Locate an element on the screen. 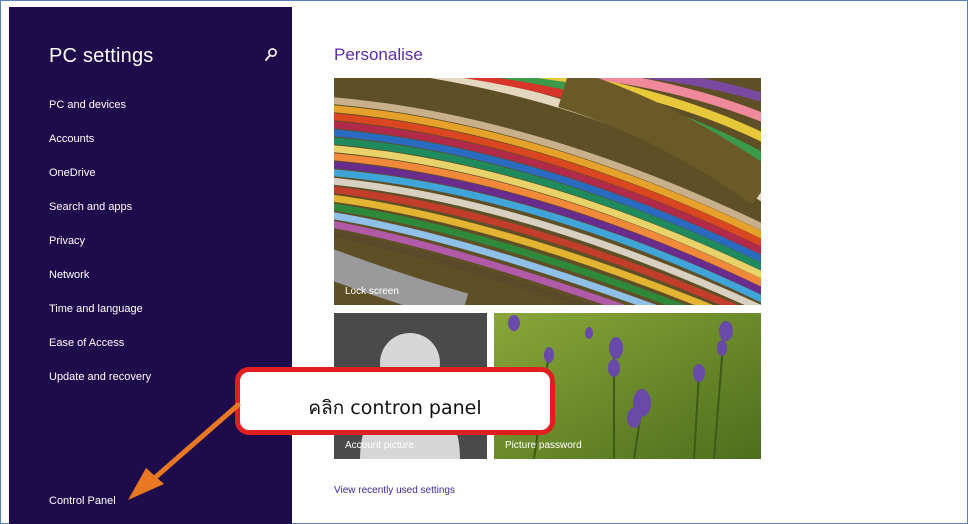 The image size is (968, 524). annotation-callout: คลิก contron panel is located at coordinates (395, 401).